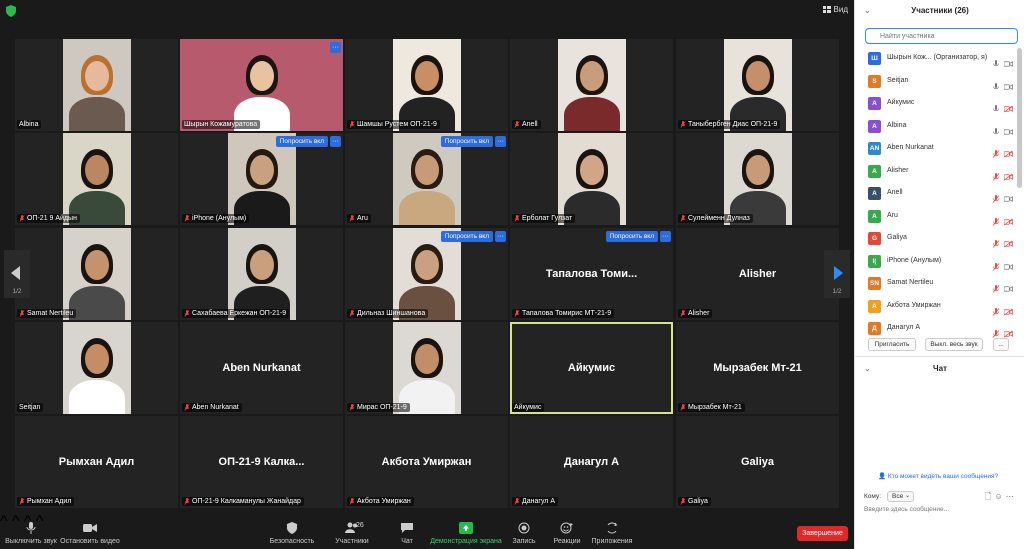 The height and width of the screenshot is (549, 1024). I want to click on video-tile: Anell, so click(591, 85).